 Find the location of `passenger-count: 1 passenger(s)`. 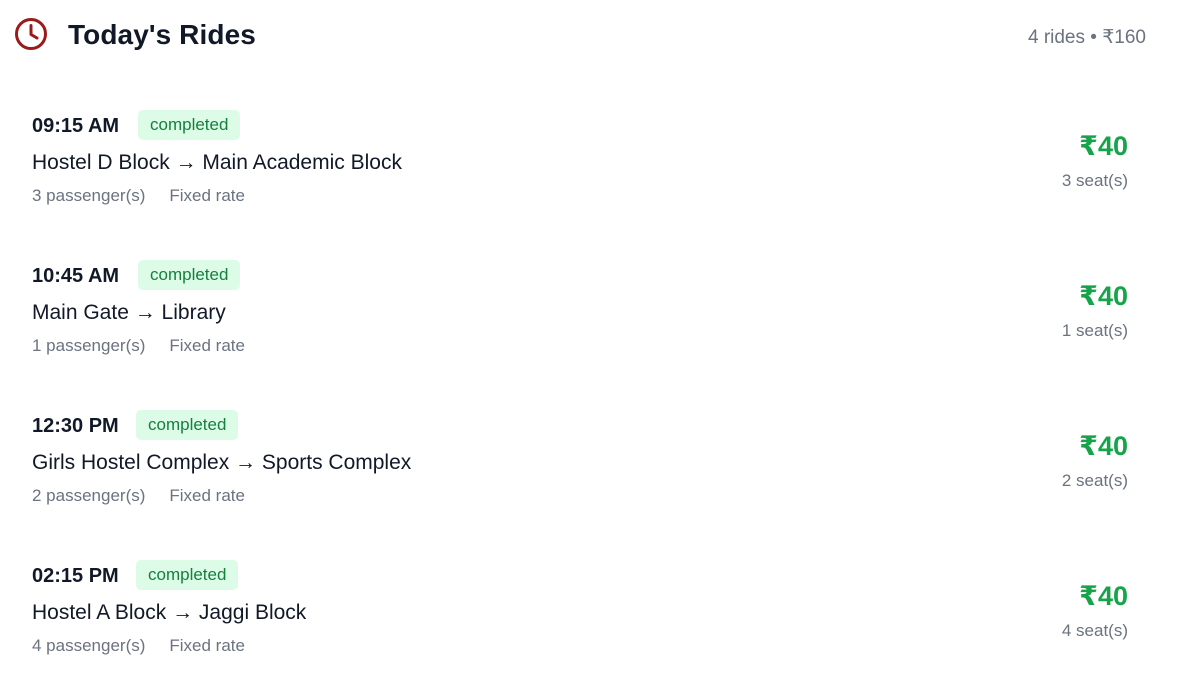

passenger-count: 1 passenger(s) is located at coordinates (89, 345).